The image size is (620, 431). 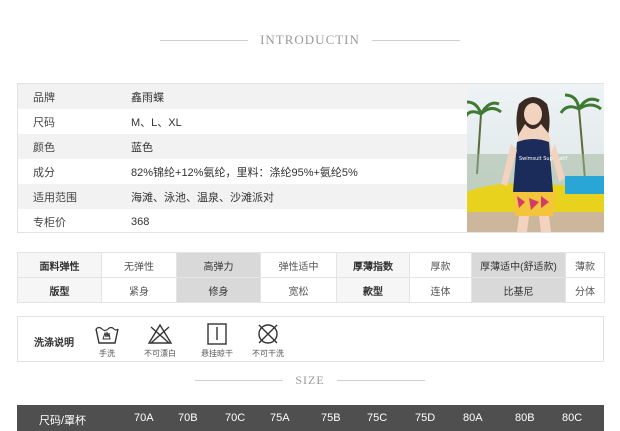 I want to click on intro-section-heading: INTRODUCTIN, so click(x=310, y=40).